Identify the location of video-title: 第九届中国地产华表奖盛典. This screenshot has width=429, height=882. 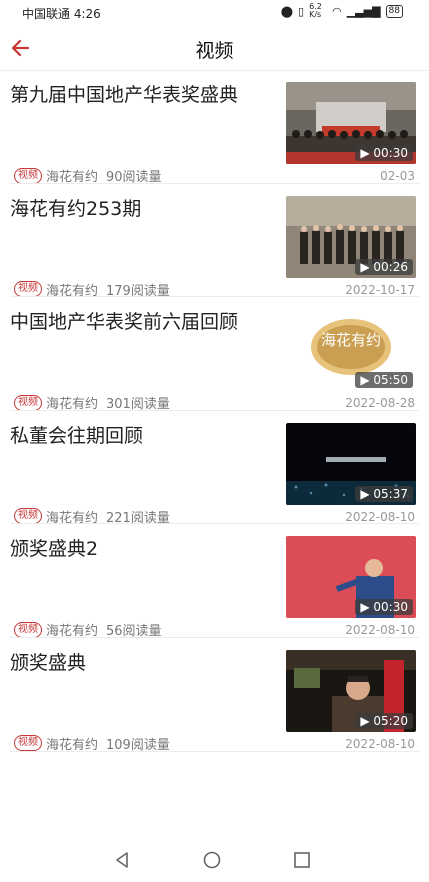
(140, 95).